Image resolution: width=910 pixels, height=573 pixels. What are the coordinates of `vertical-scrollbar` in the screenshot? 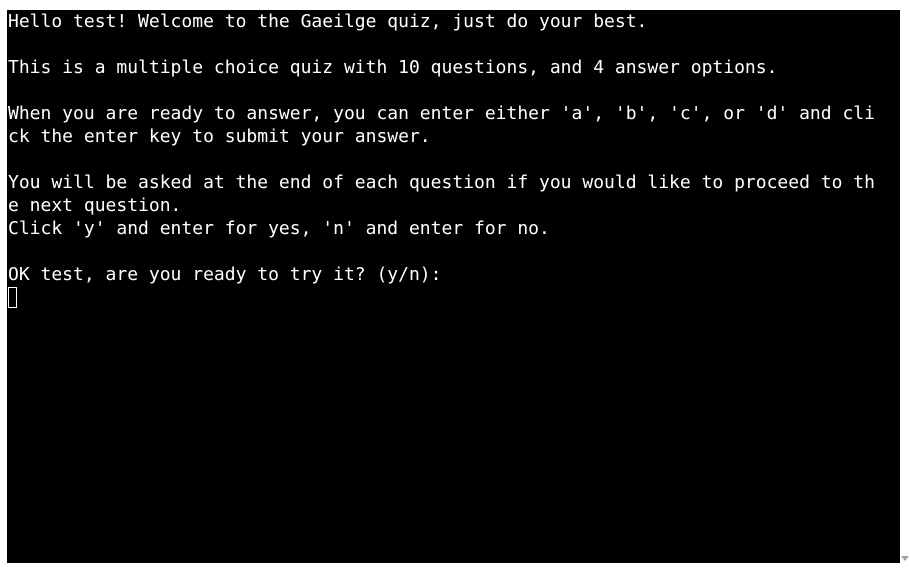 It's located at (905, 286).